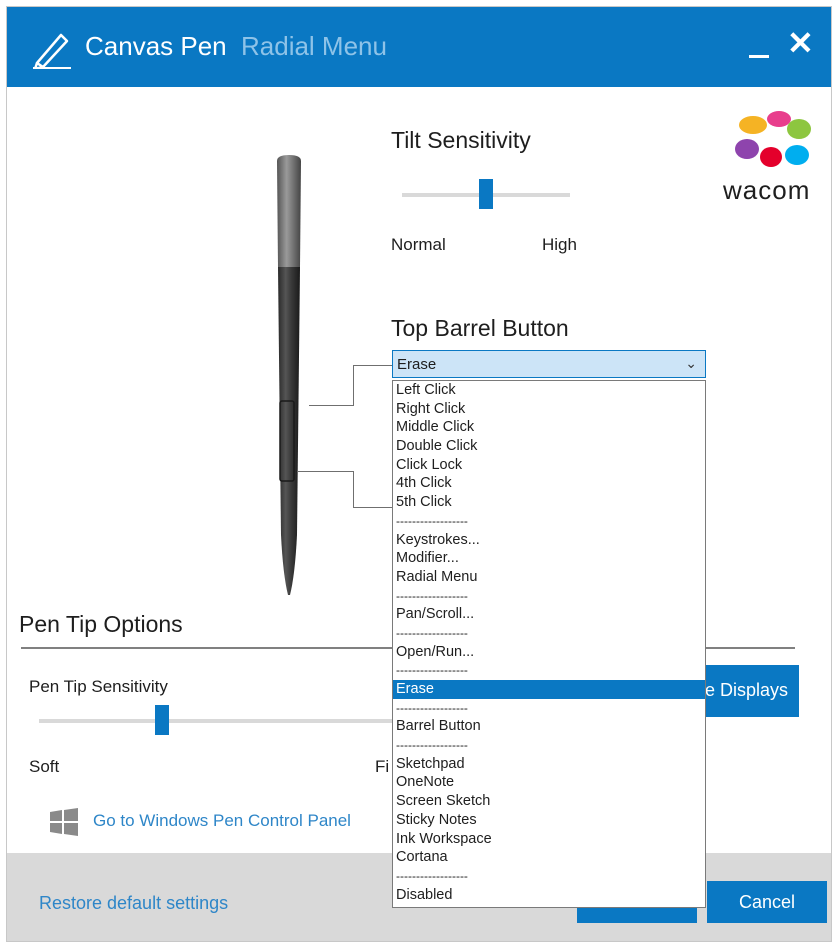  What do you see at coordinates (549, 483) in the screenshot?
I see `dropdown-option: 4th Click` at bounding box center [549, 483].